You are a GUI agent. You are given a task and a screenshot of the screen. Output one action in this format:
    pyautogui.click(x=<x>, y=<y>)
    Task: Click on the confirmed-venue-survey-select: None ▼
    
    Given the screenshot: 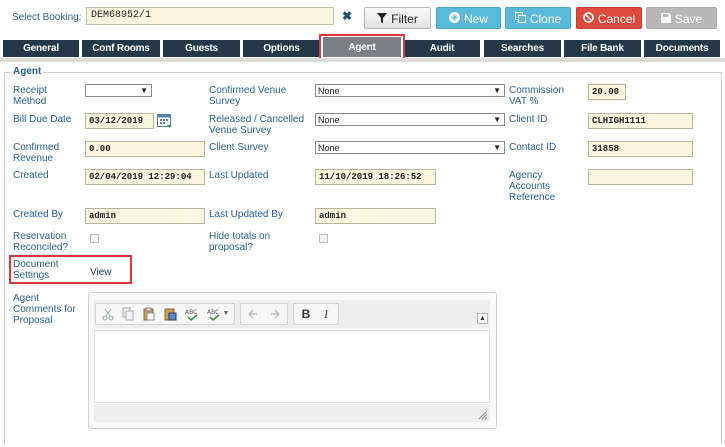 What is the action you would take?
    pyautogui.click(x=410, y=90)
    